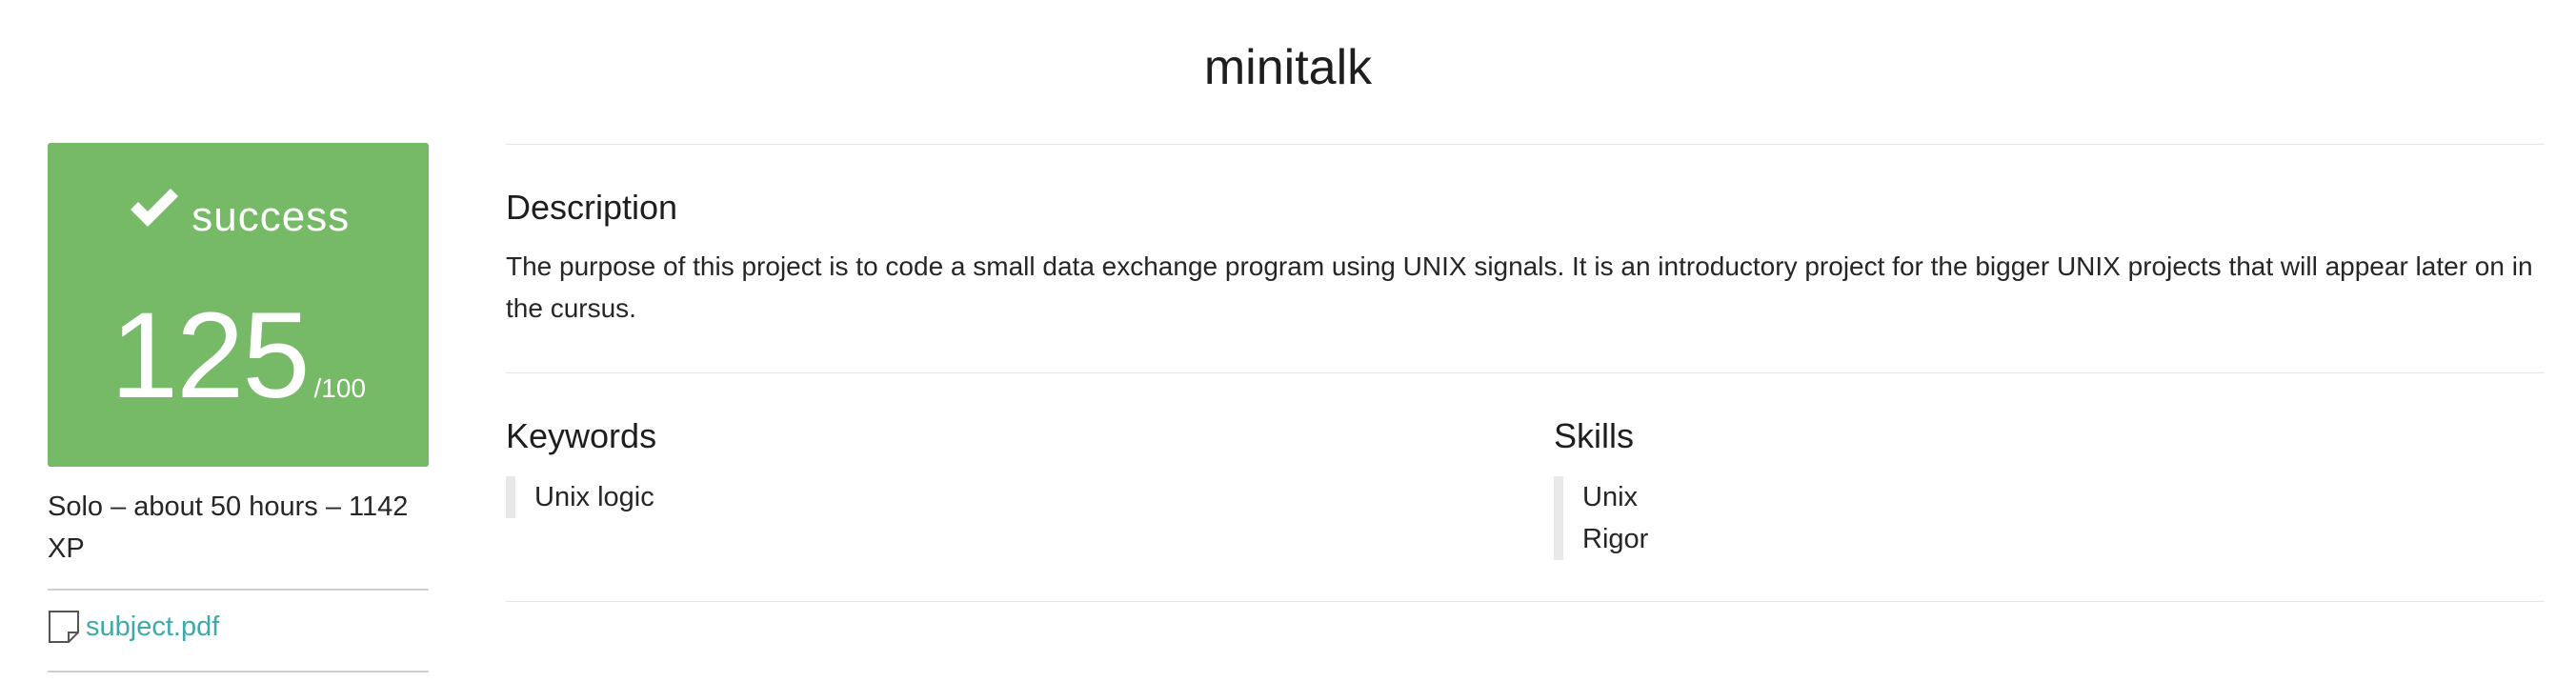 The width and height of the screenshot is (2576, 682). I want to click on skill-item: Unix, so click(1610, 497).